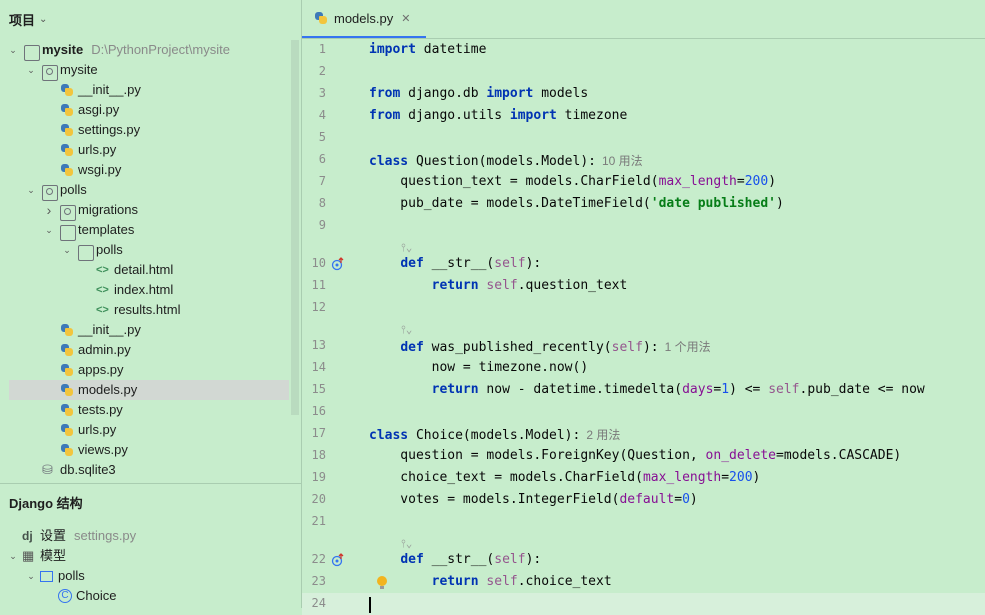  I want to click on django-tree-item: C Choice, so click(150, 596).